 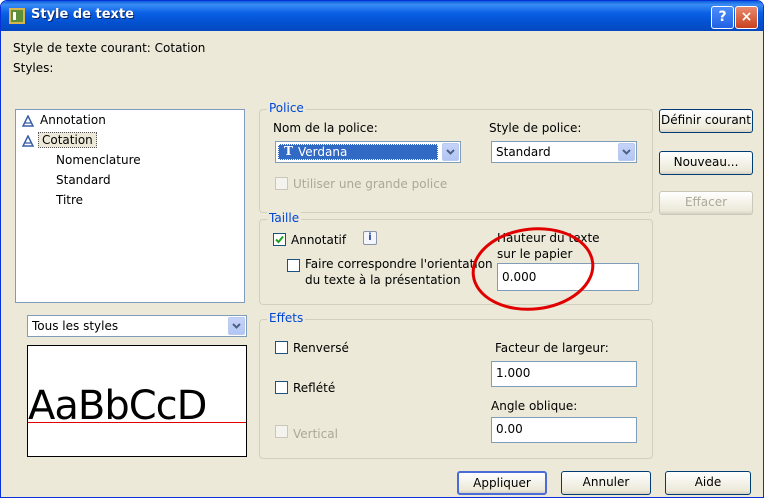 What do you see at coordinates (109, 48) in the screenshot?
I see `current-style-label: Style de texte courant: Cotation` at bounding box center [109, 48].